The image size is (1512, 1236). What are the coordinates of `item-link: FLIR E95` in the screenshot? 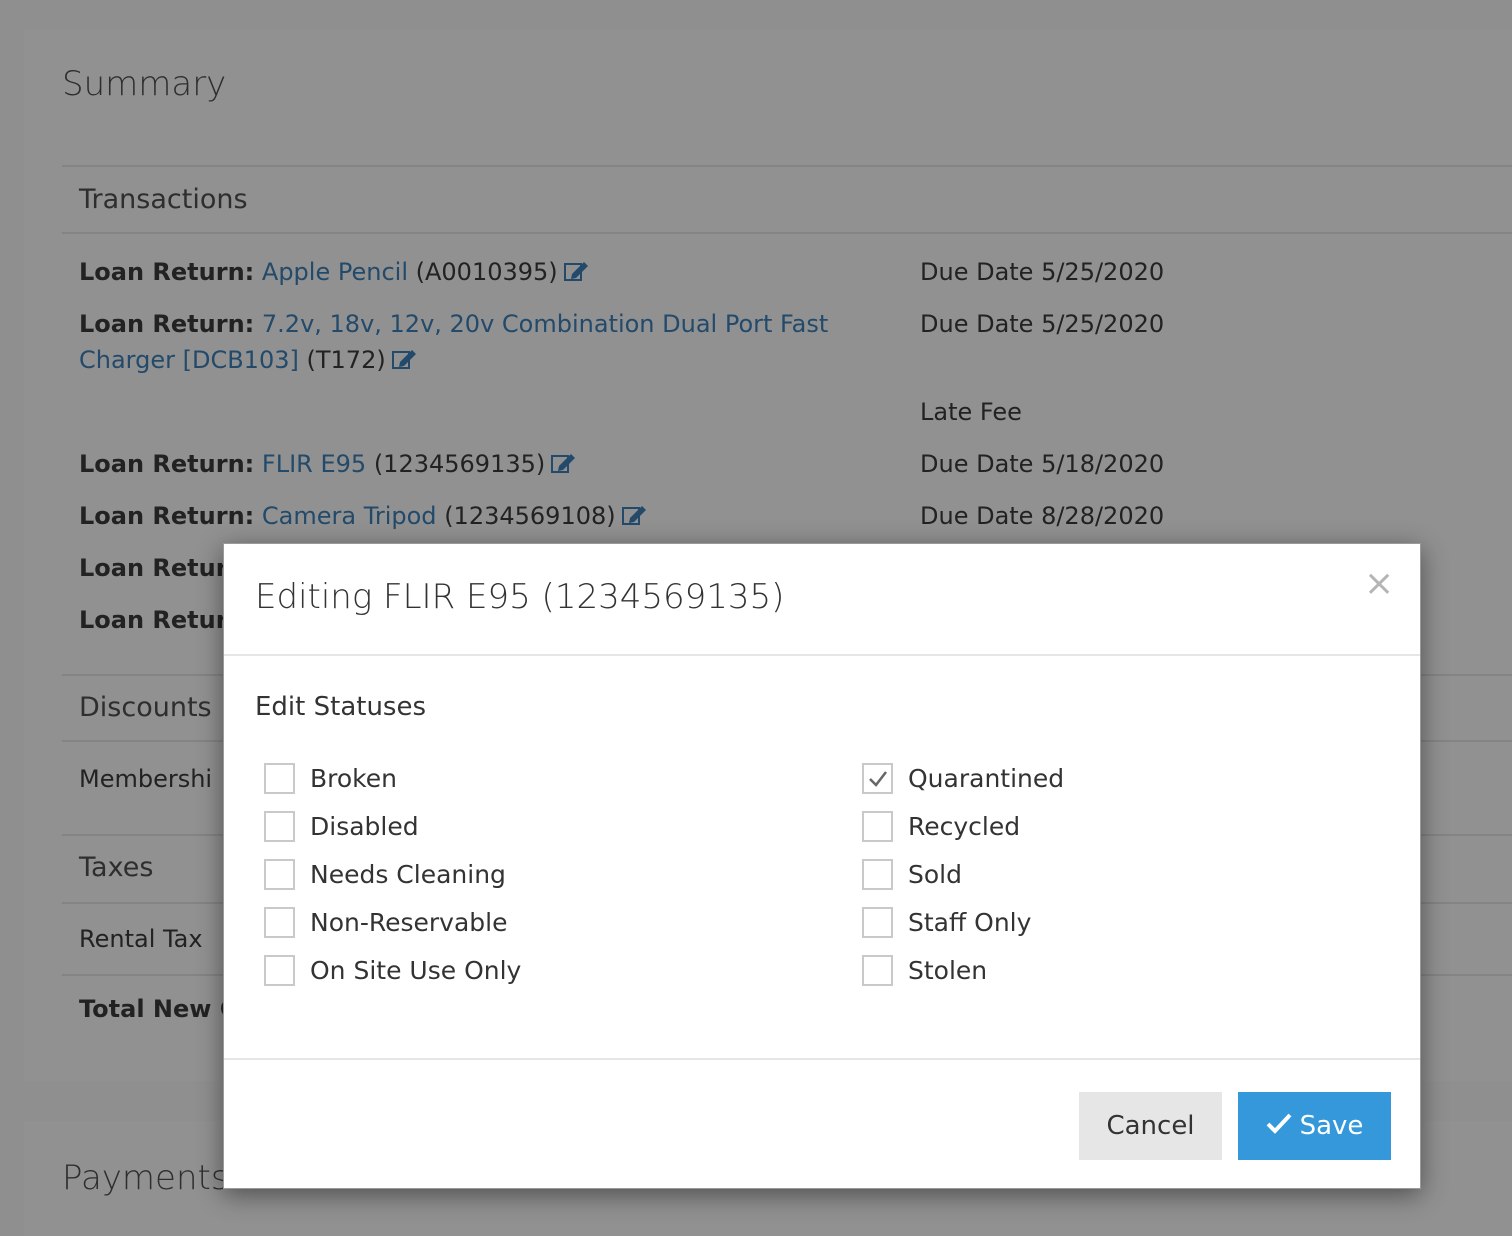 It's located at (314, 464).